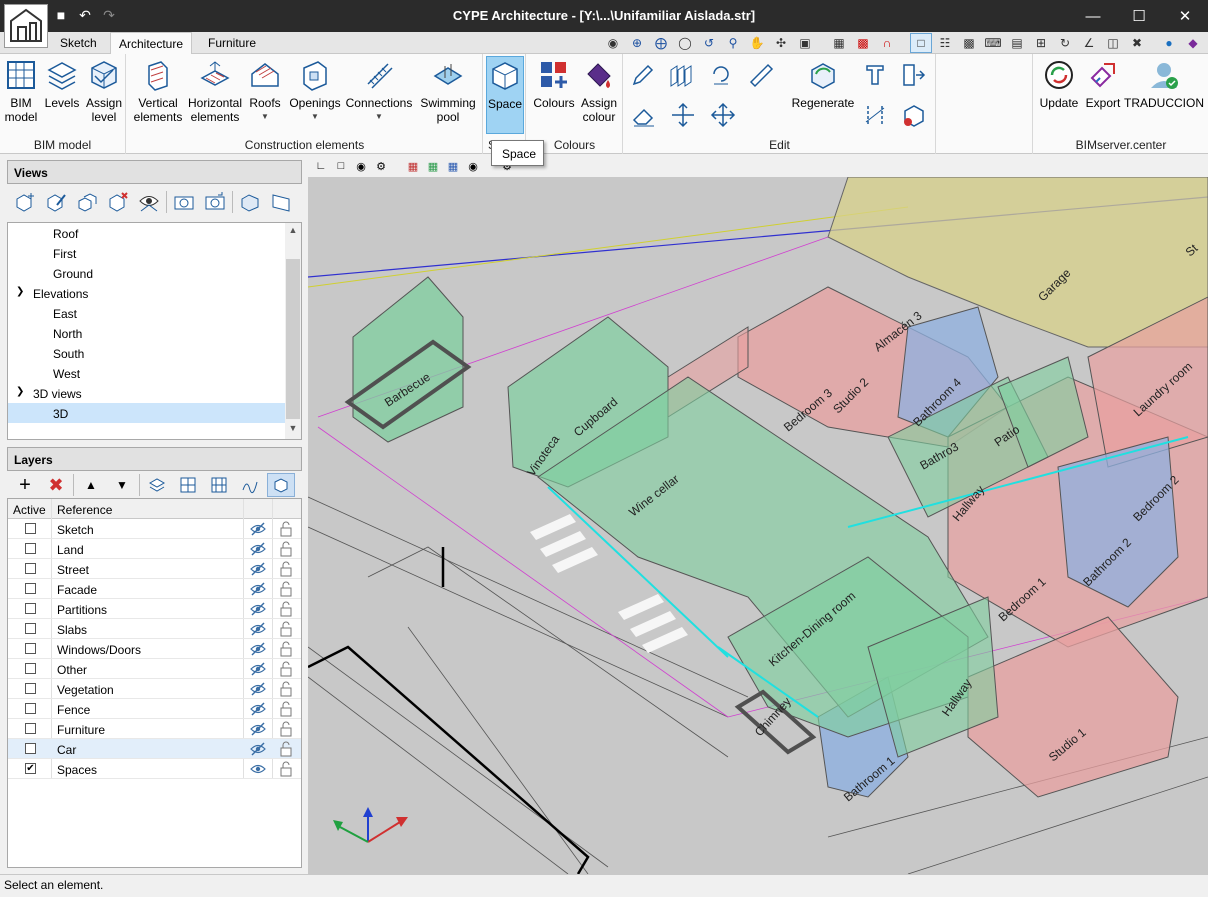  I want to click on column-icon, so click(875, 75).